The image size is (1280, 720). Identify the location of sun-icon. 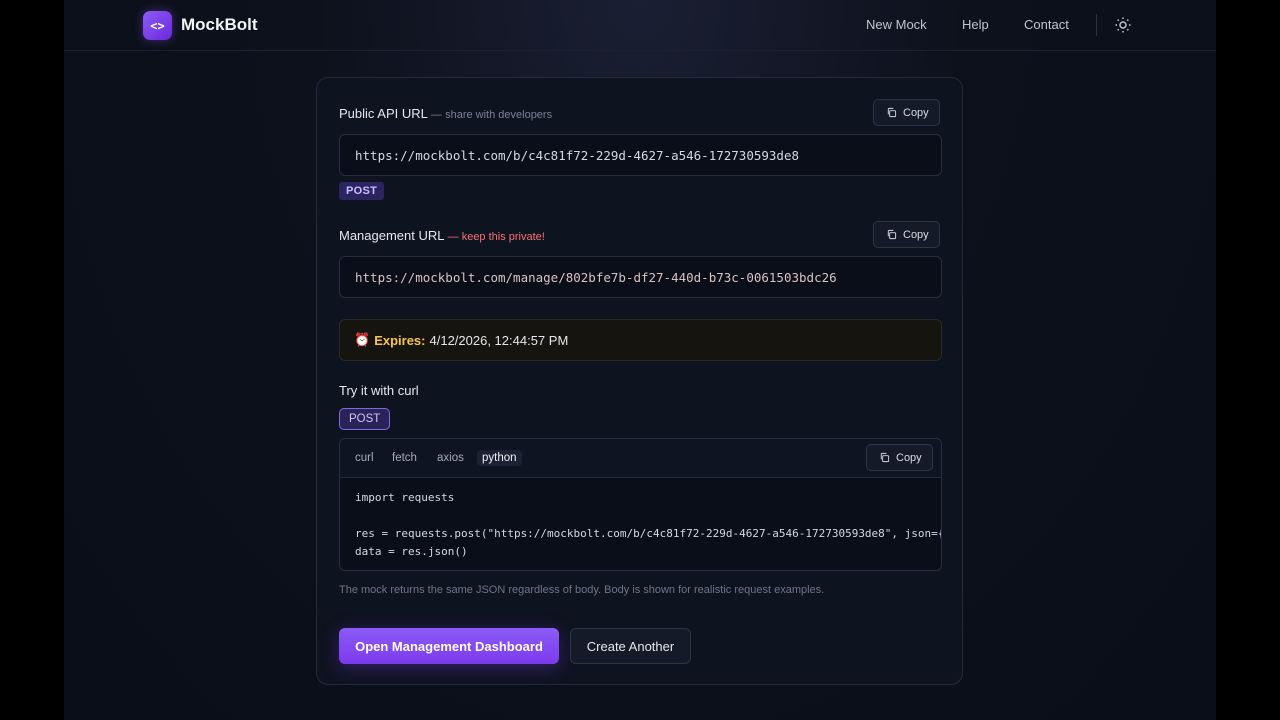
(1123, 25).